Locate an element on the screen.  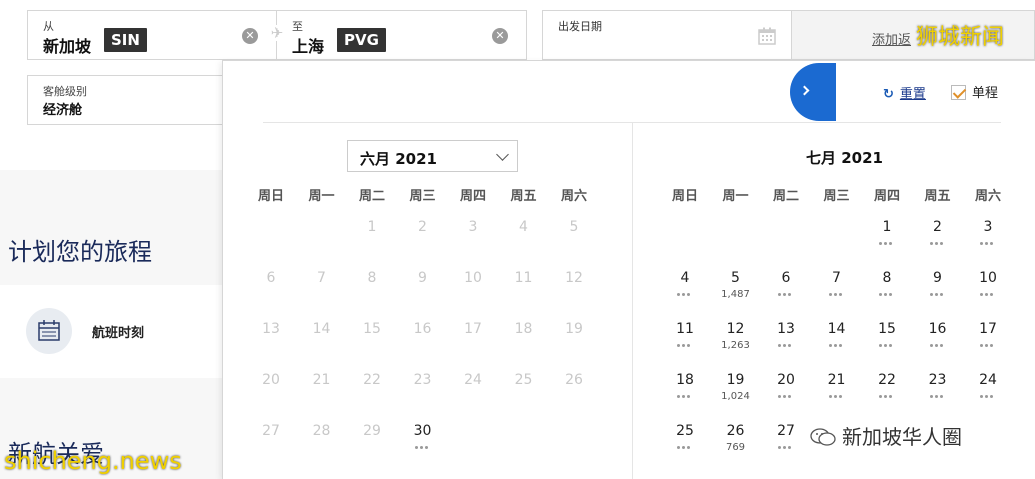
day-number: 30 is located at coordinates (422, 431).